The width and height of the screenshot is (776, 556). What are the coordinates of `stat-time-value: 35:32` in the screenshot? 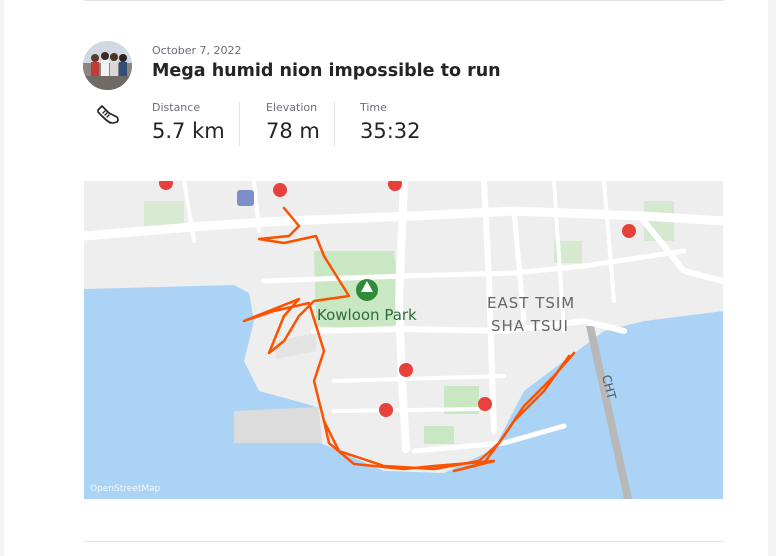 It's located at (390, 131).